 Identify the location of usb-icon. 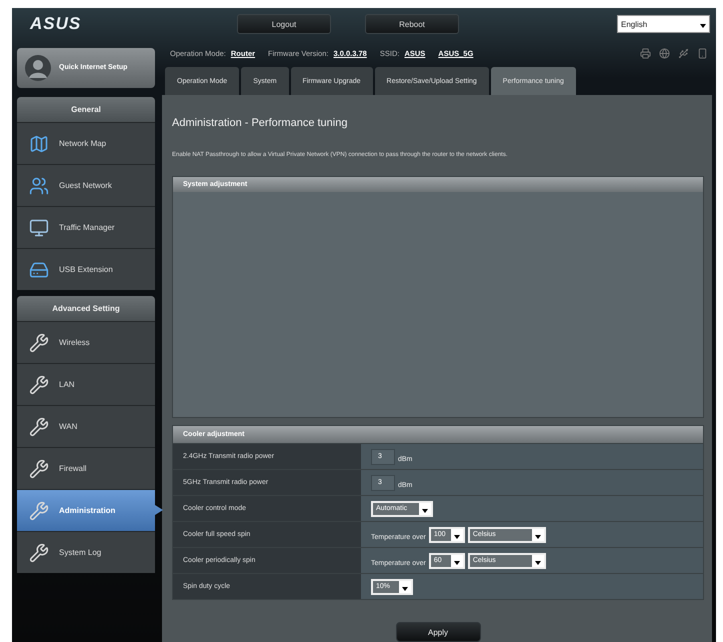
(683, 53).